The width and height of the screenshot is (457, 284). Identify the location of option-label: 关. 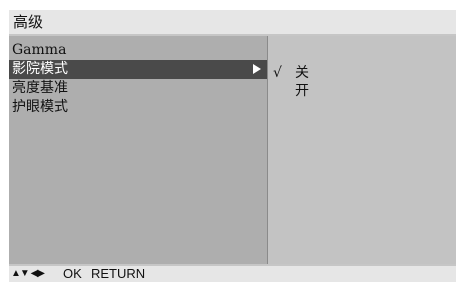
(302, 73).